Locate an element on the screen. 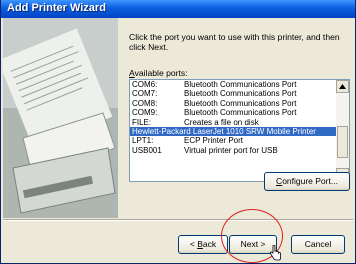 The image size is (356, 264). title-bar: Add Printer Wizard is located at coordinates (178, 9).